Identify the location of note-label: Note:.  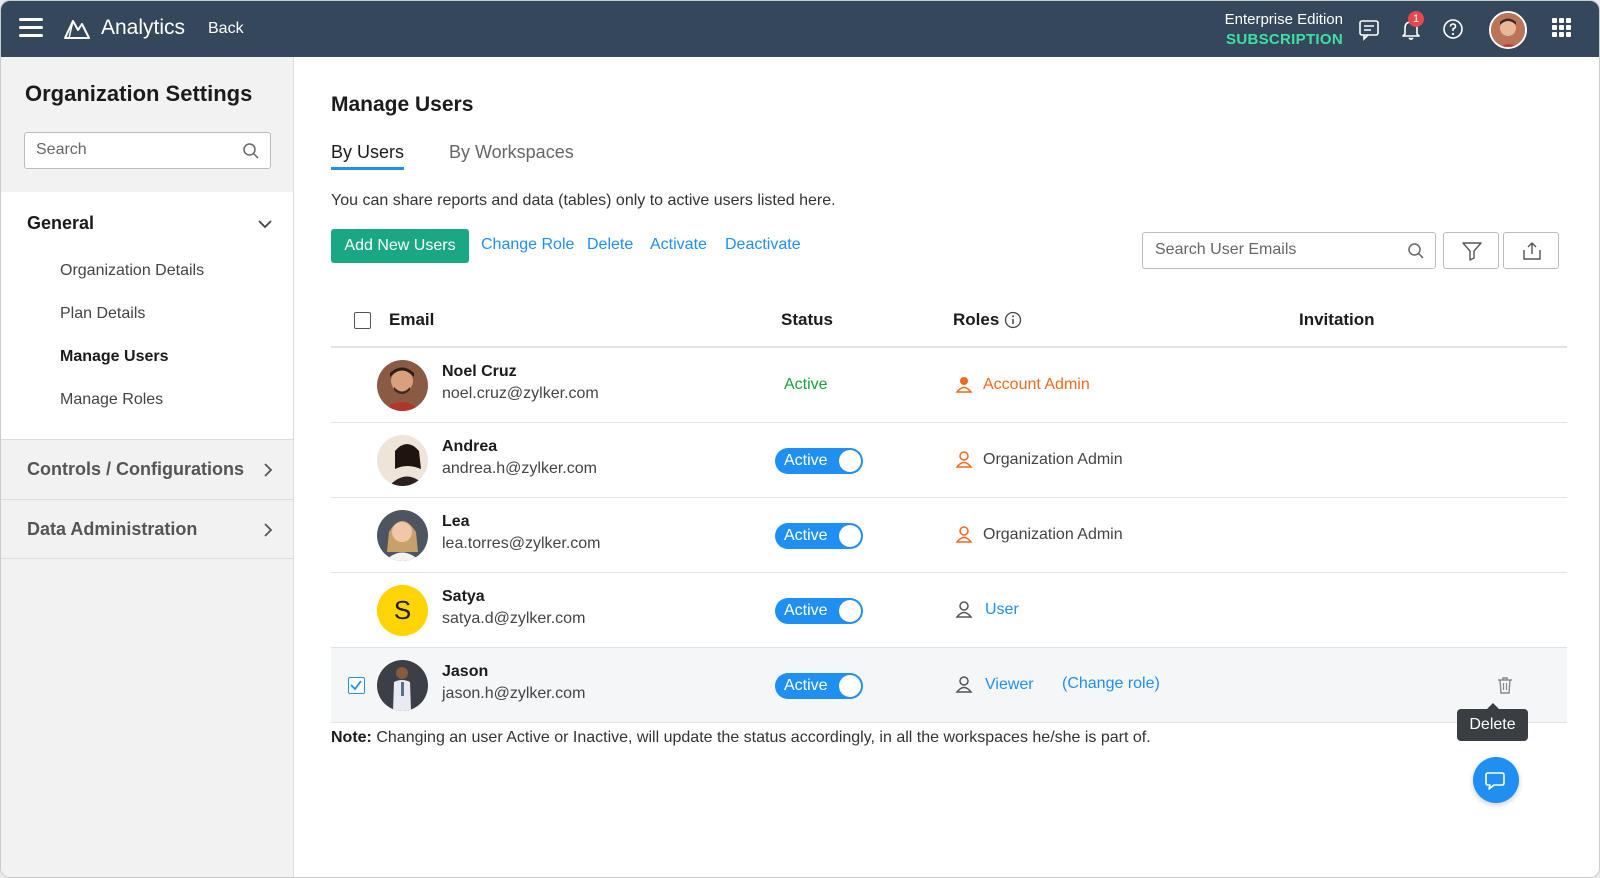
(351, 737).